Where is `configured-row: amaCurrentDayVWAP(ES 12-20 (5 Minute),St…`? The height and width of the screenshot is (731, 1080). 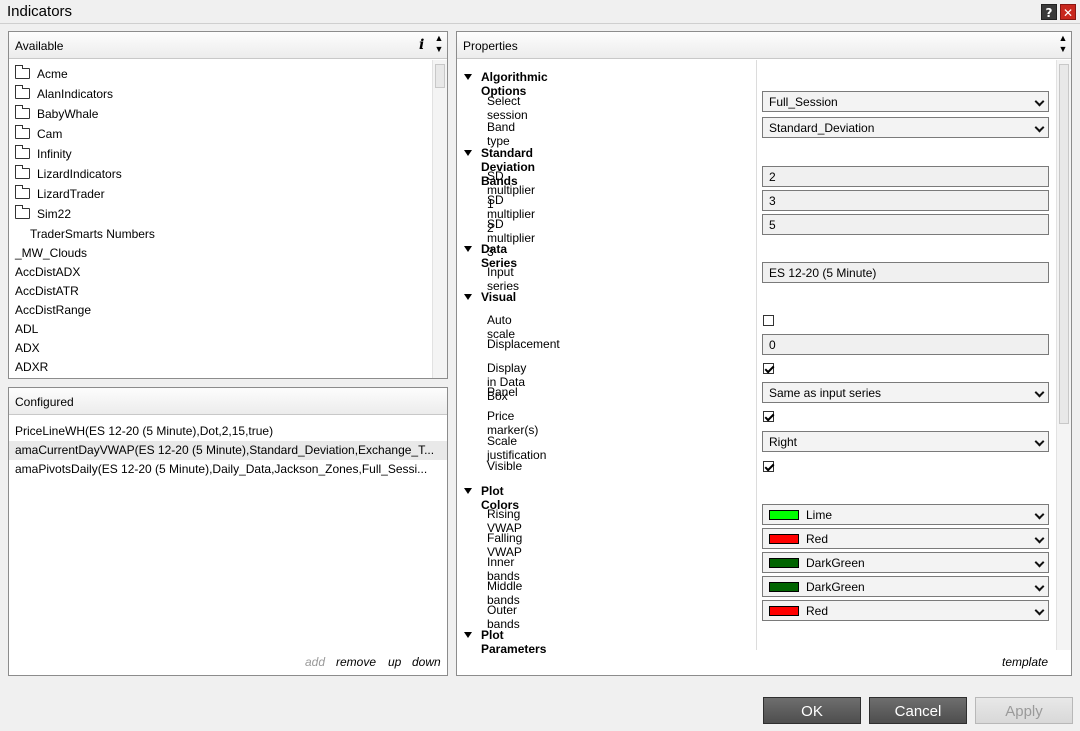 configured-row: amaCurrentDayVWAP(ES 12-20 (5 Minute),St… is located at coordinates (228, 450).